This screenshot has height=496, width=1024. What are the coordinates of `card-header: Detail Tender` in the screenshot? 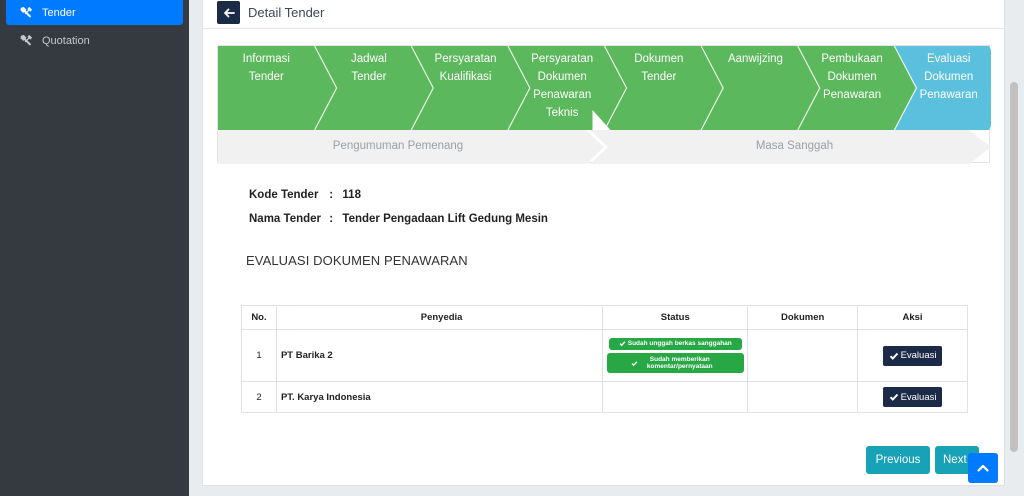 It's located at (603, 14).